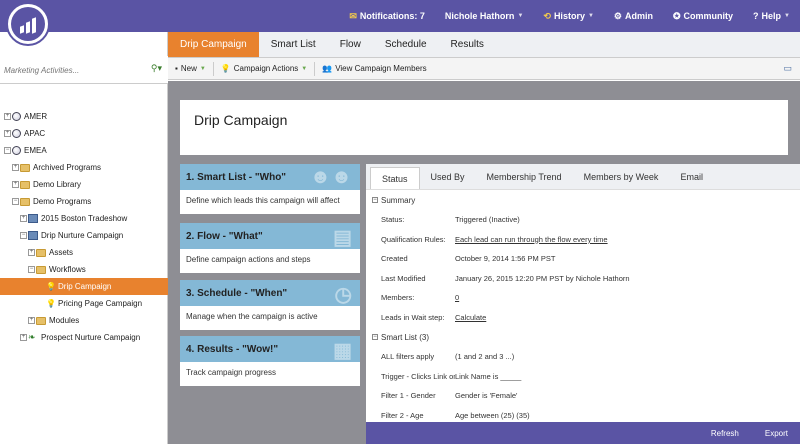 This screenshot has width=800, height=444. Describe the element at coordinates (51, 286) in the screenshot. I see `lightbulb-icon: 💡` at that location.